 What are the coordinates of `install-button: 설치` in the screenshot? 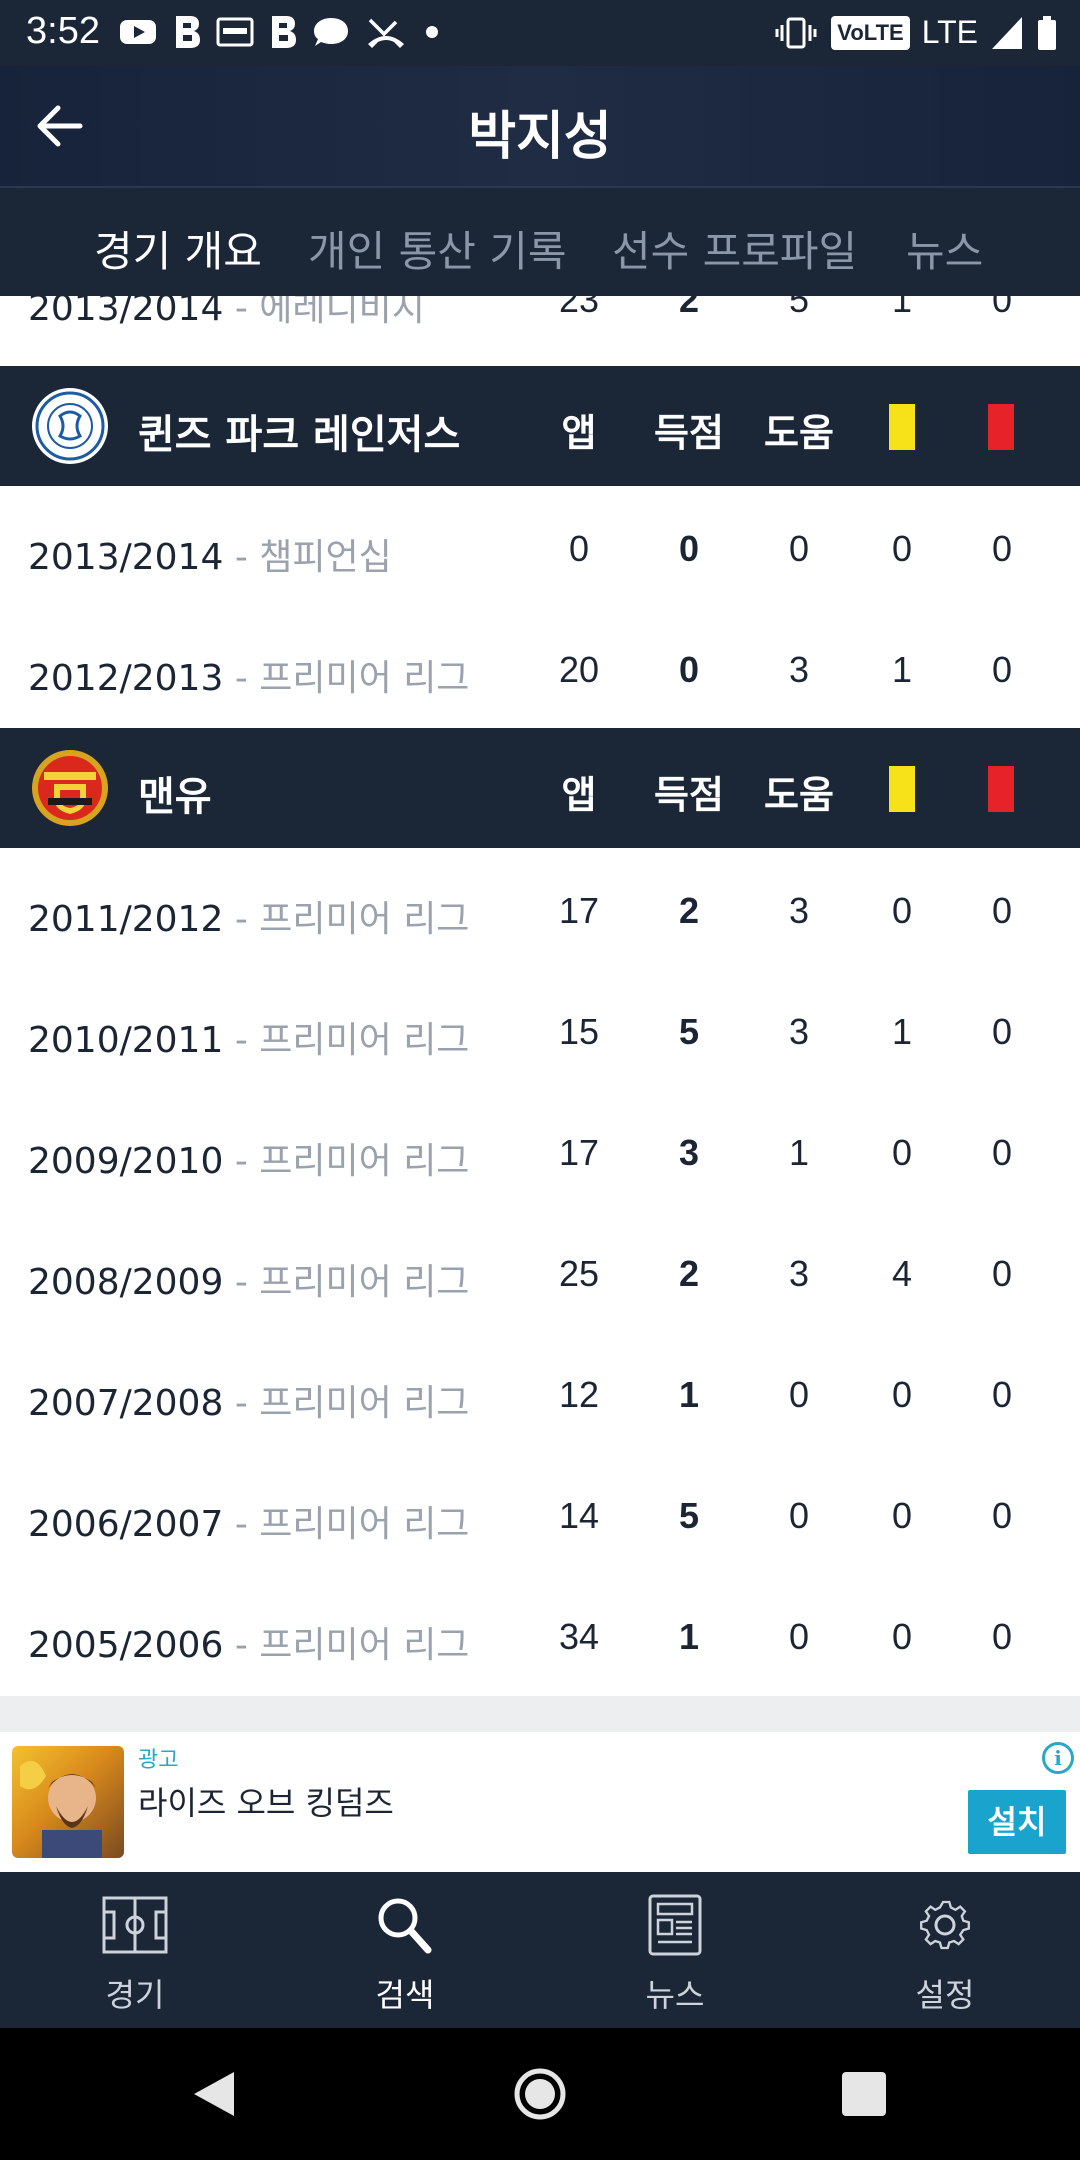 It's located at (1017, 1822).